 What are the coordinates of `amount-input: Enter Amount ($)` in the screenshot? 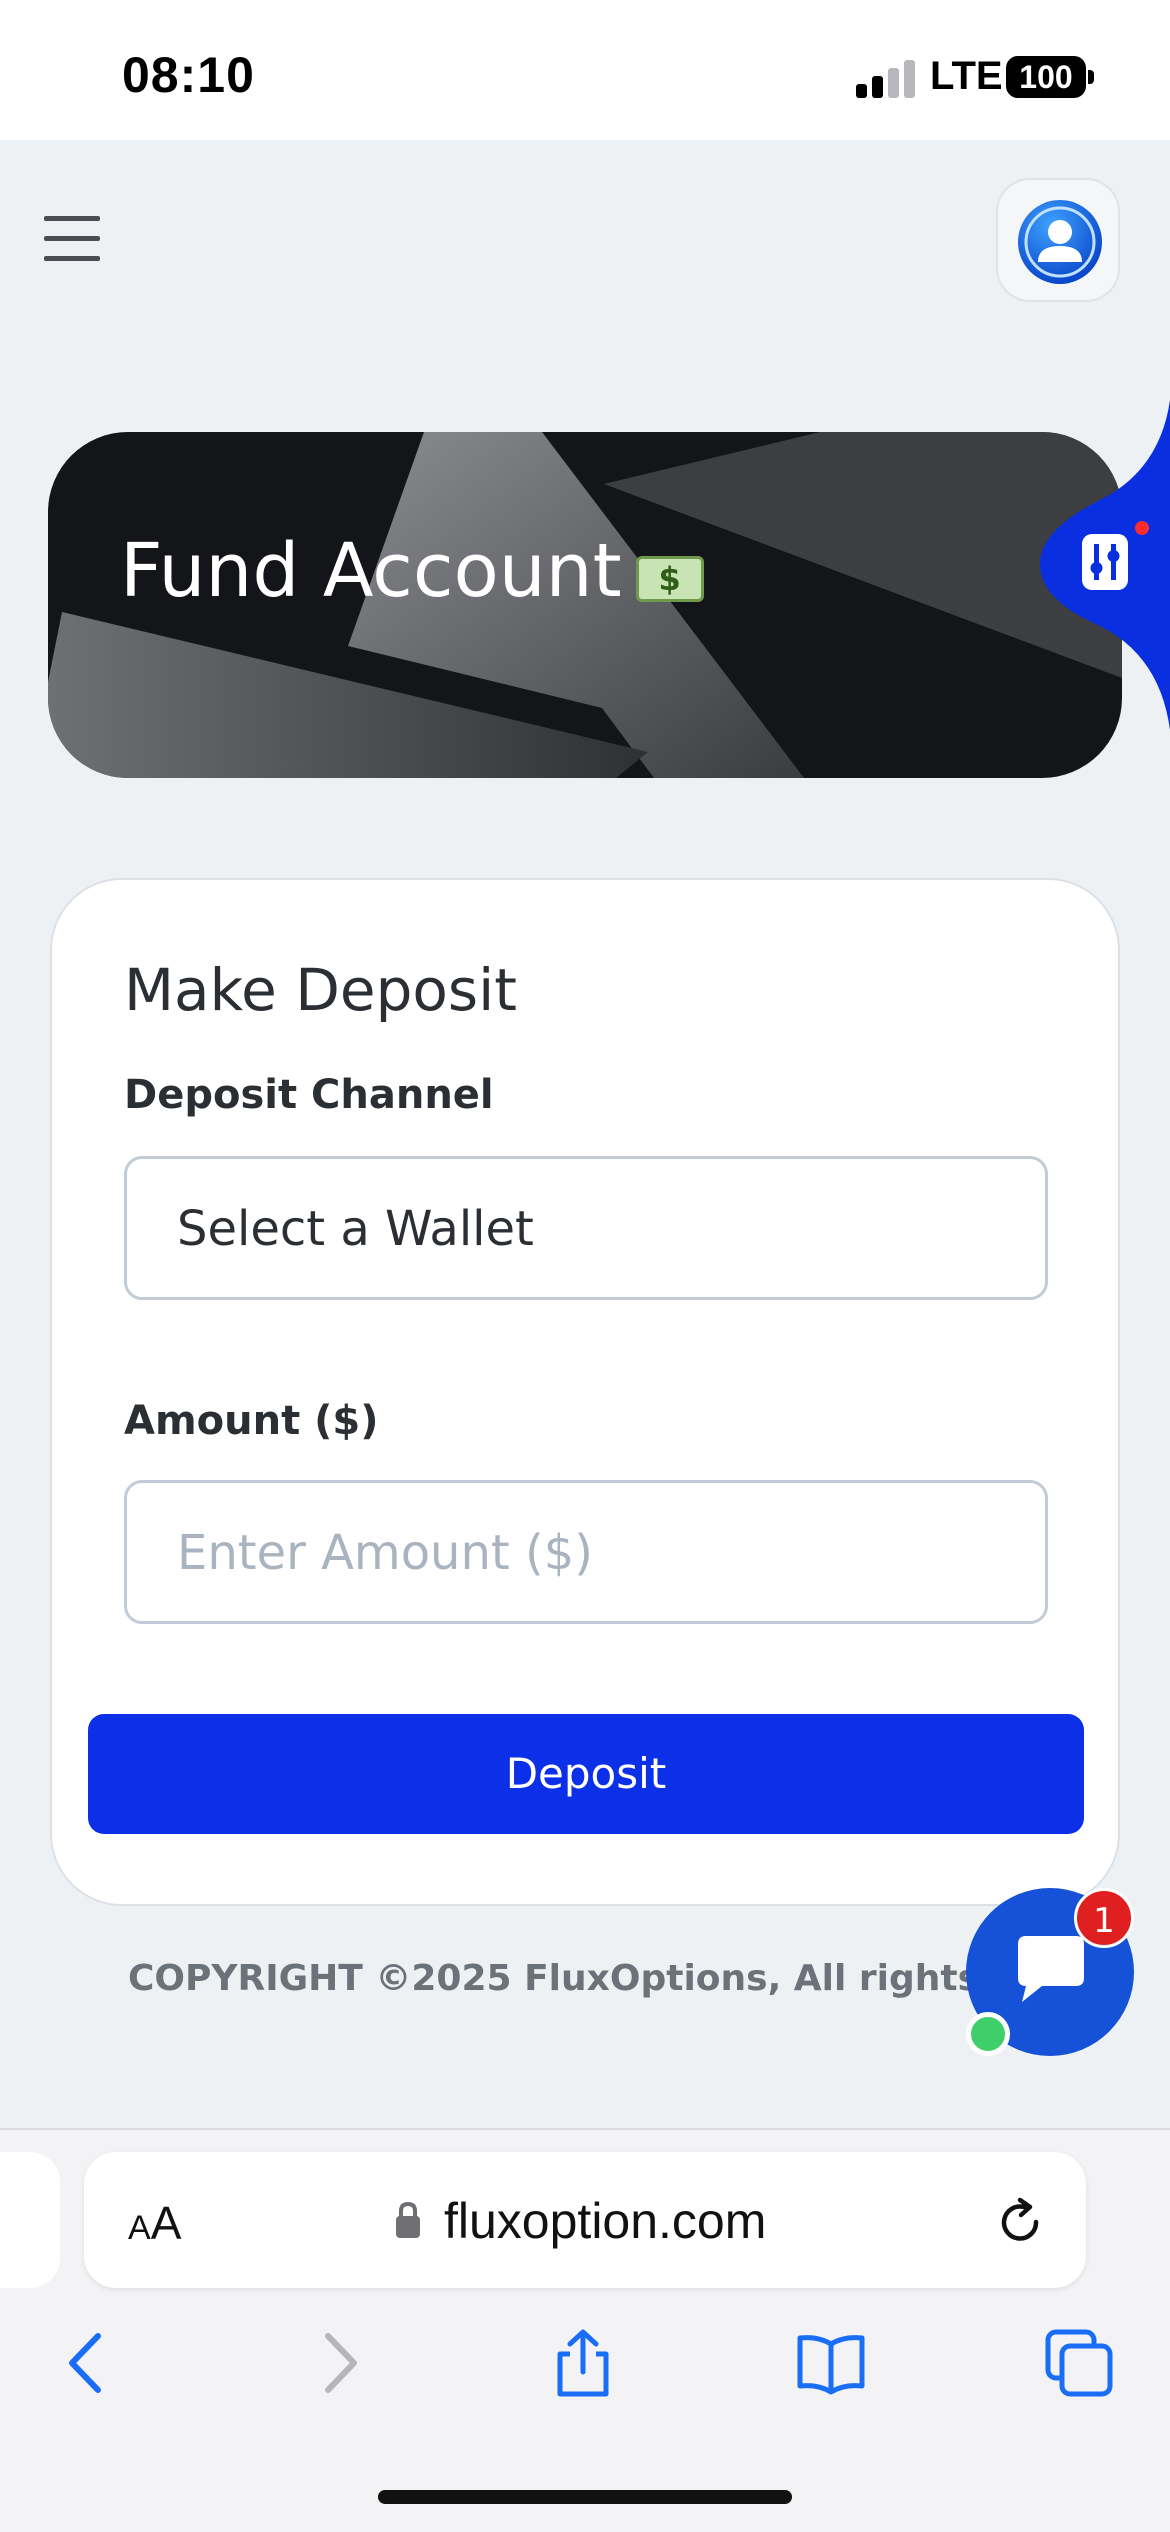 It's located at (586, 1552).